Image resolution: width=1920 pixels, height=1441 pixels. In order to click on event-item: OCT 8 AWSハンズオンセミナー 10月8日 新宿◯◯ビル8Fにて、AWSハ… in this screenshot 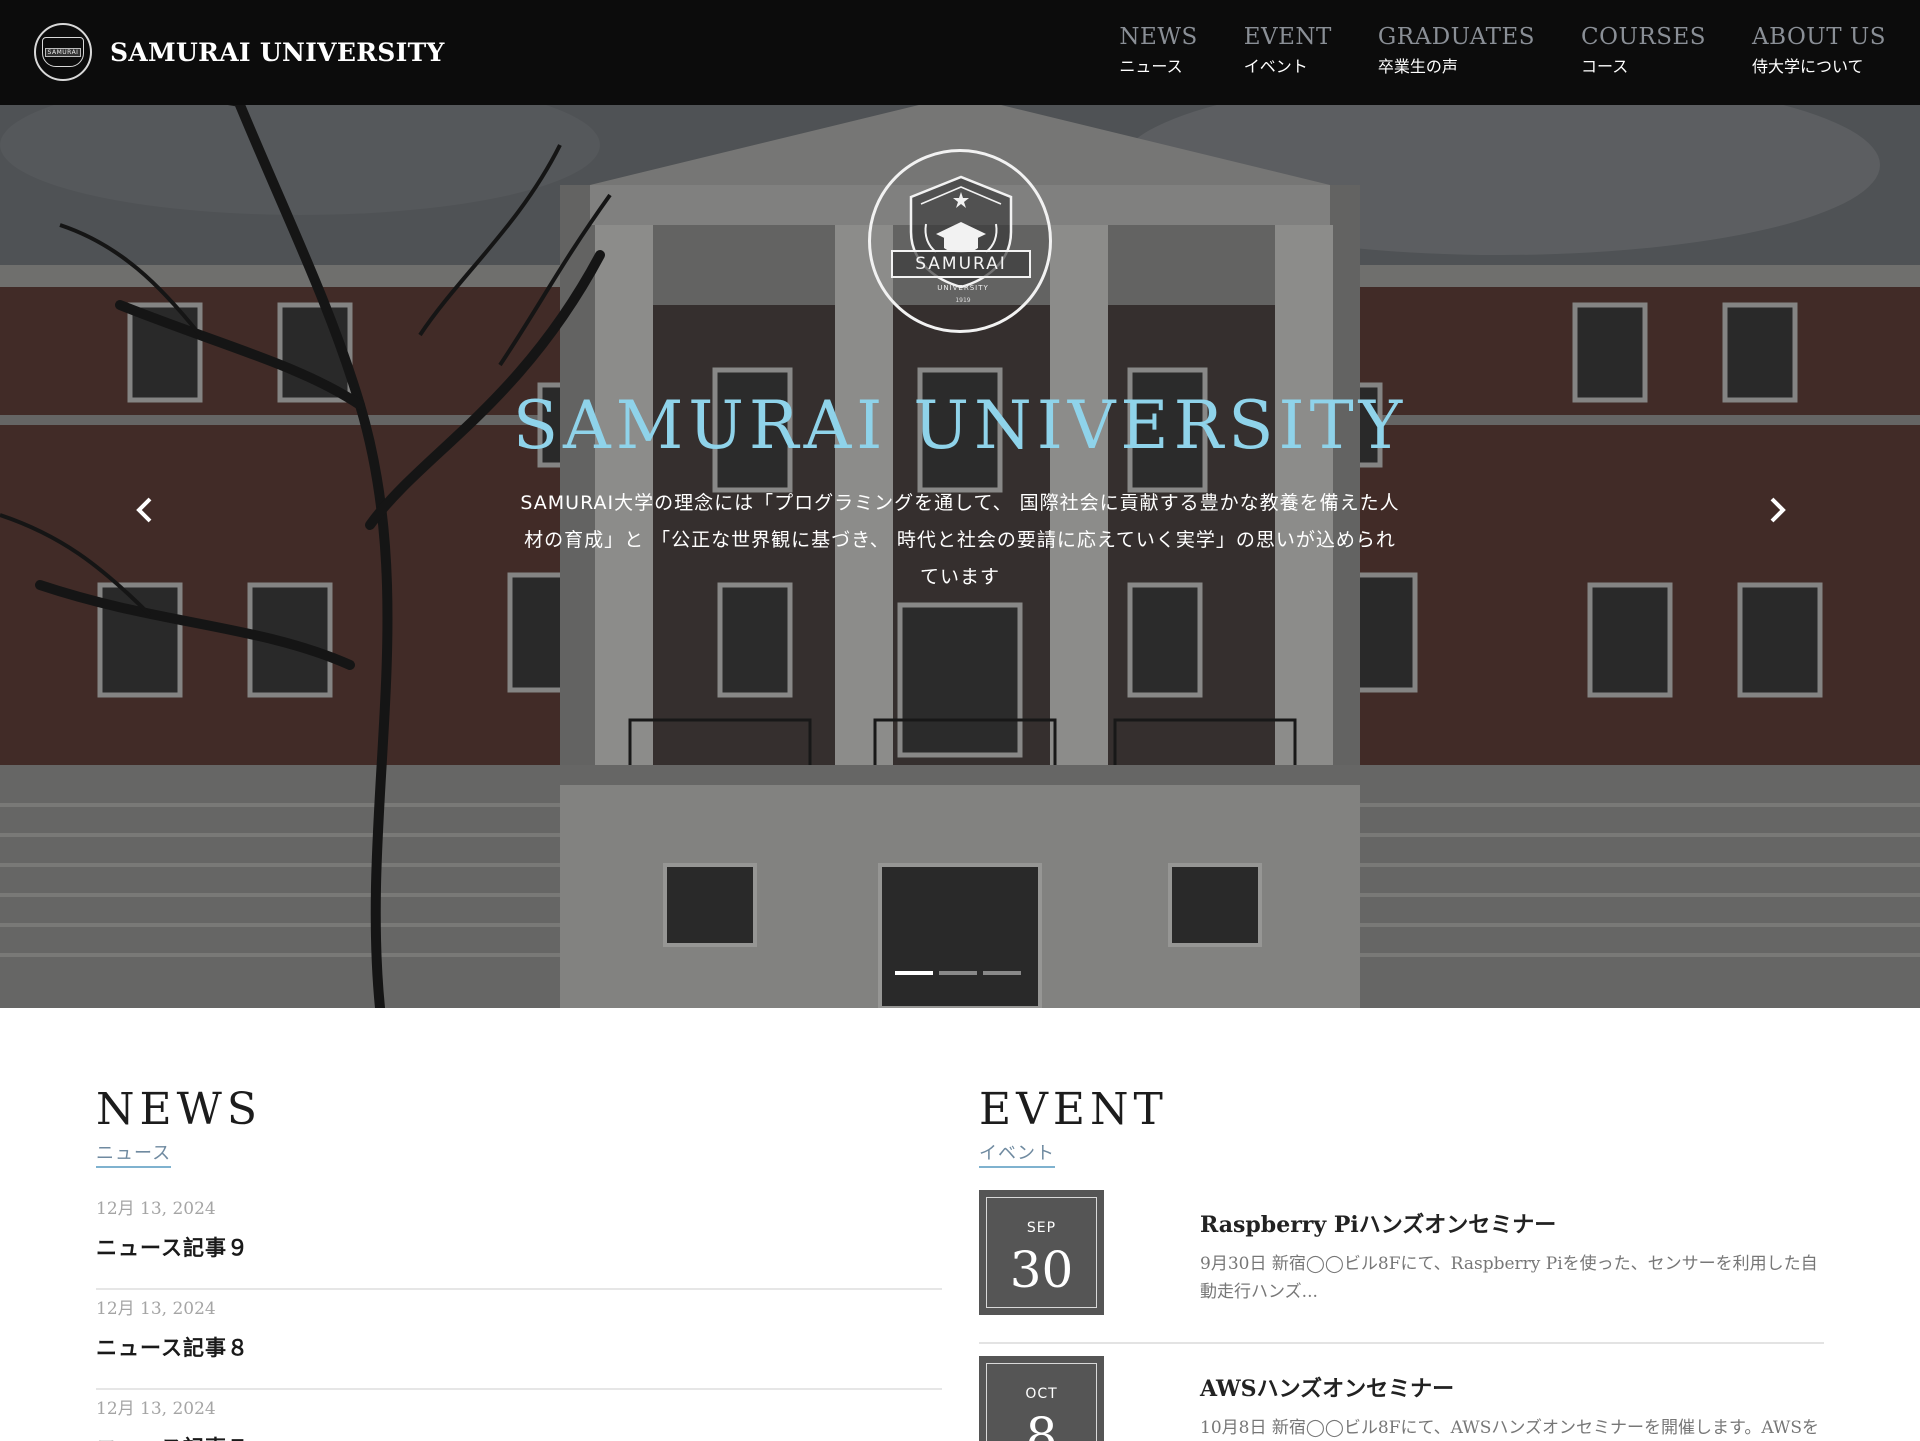, I will do `click(1401, 1391)`.